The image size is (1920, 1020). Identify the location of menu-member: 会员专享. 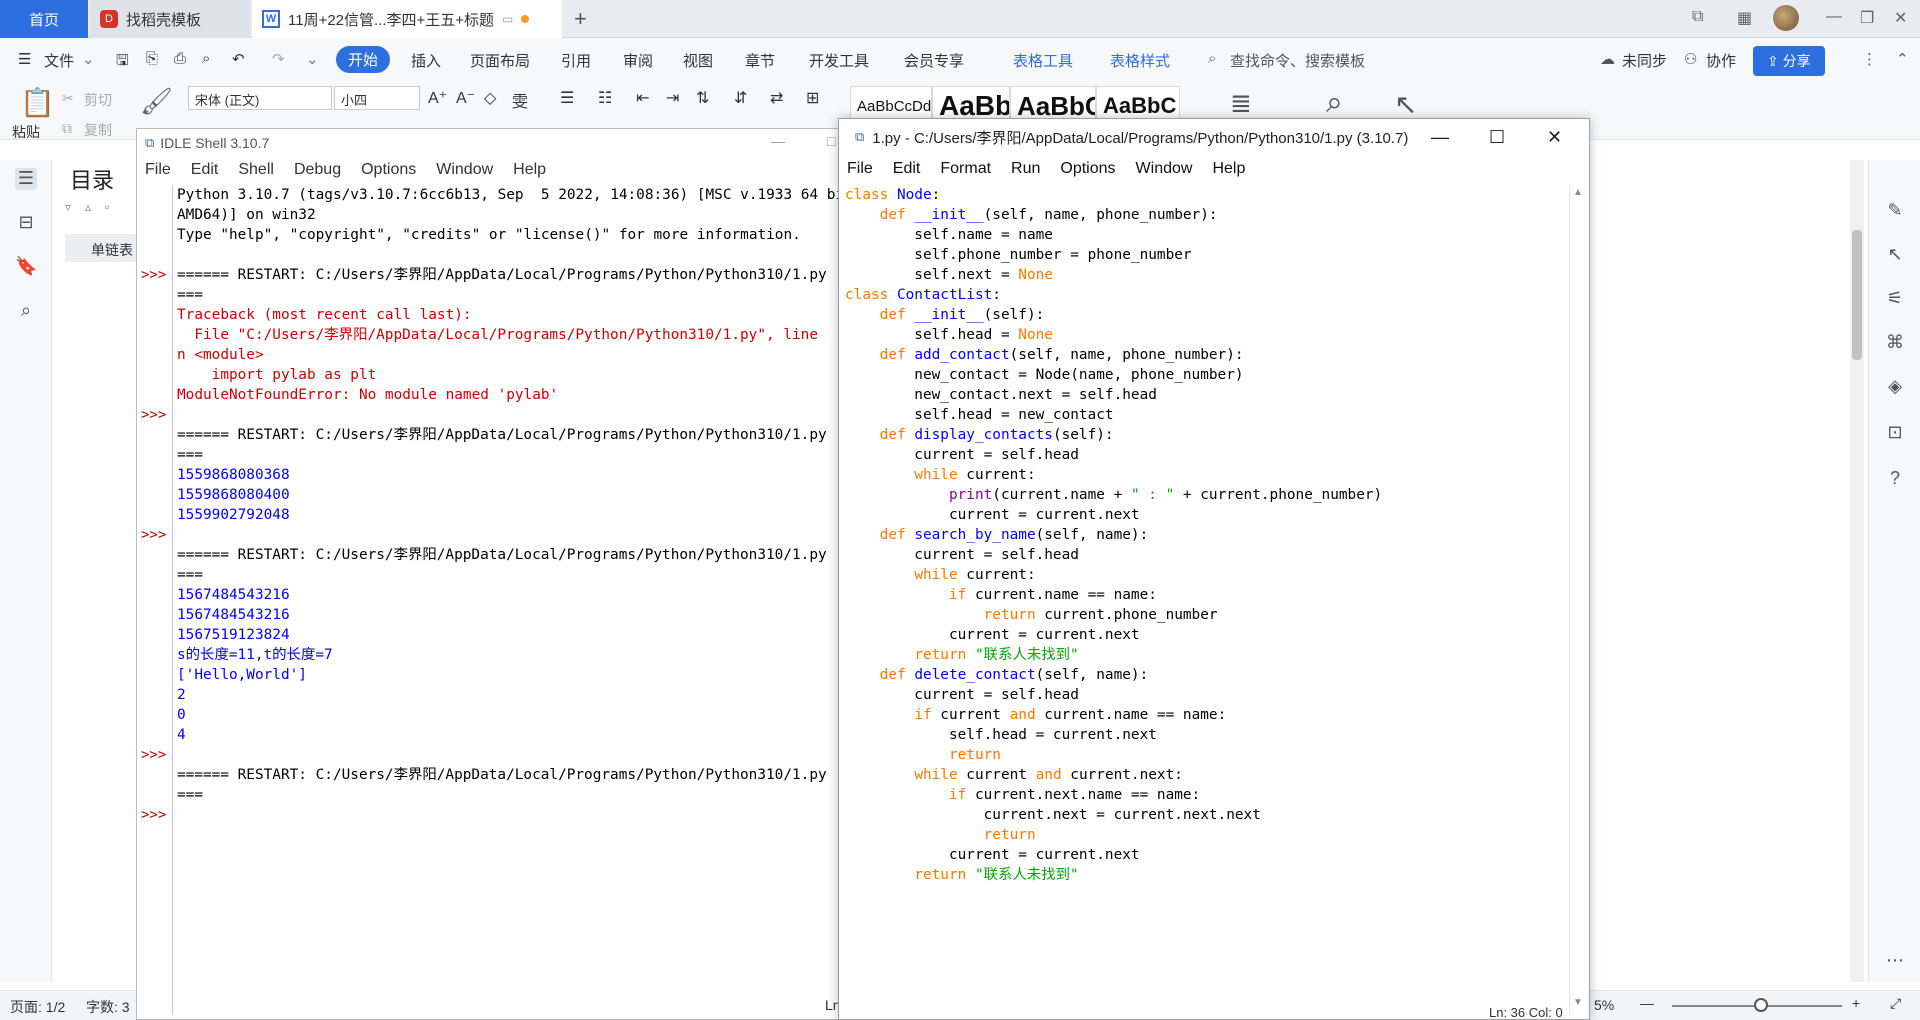
(934, 60).